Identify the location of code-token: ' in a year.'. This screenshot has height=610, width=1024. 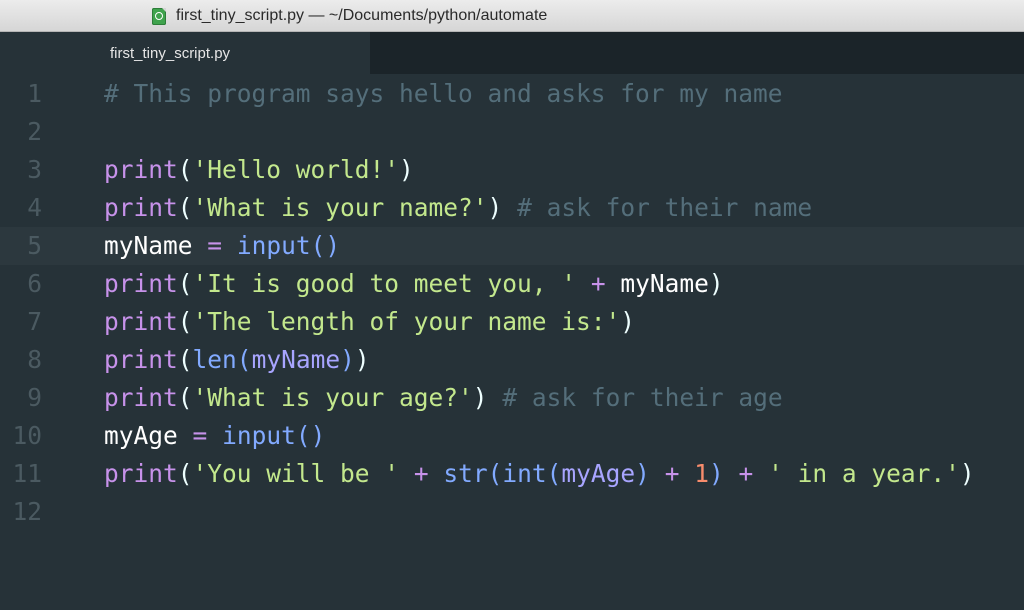
(864, 473).